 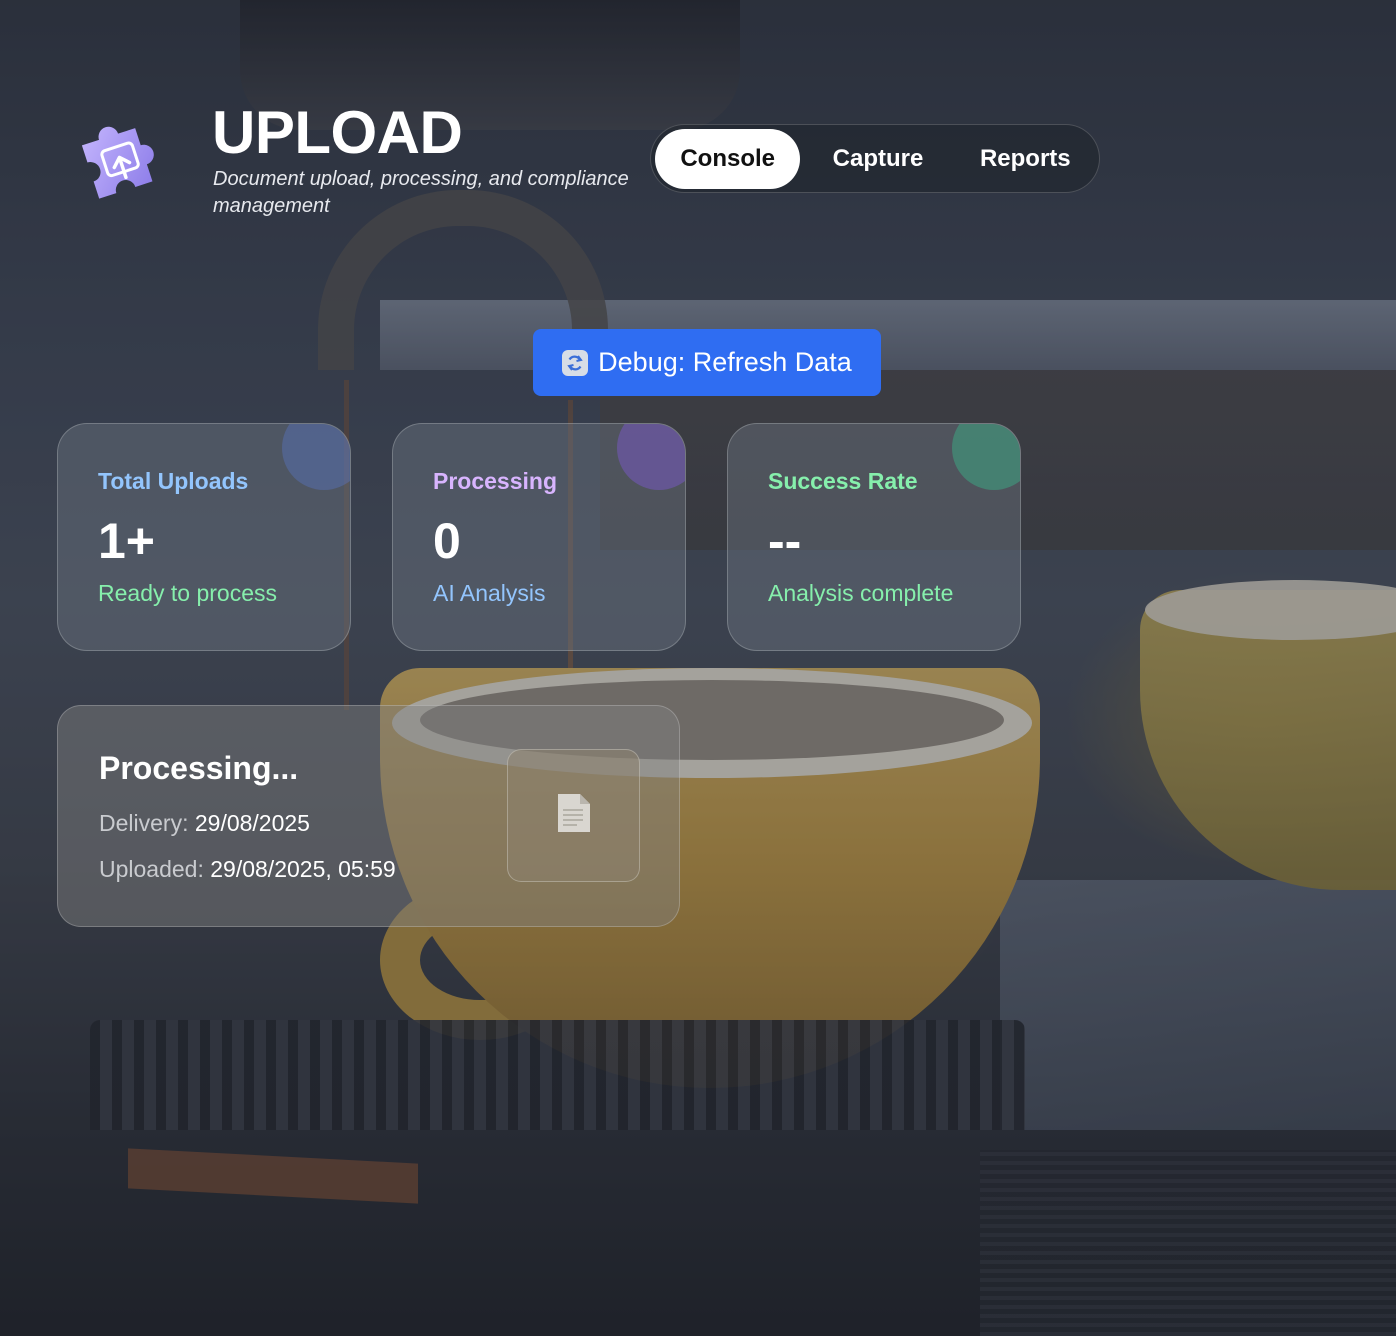 What do you see at coordinates (303, 869) in the screenshot?
I see `uploaded-value: 29/08/2025, 05:59` at bounding box center [303, 869].